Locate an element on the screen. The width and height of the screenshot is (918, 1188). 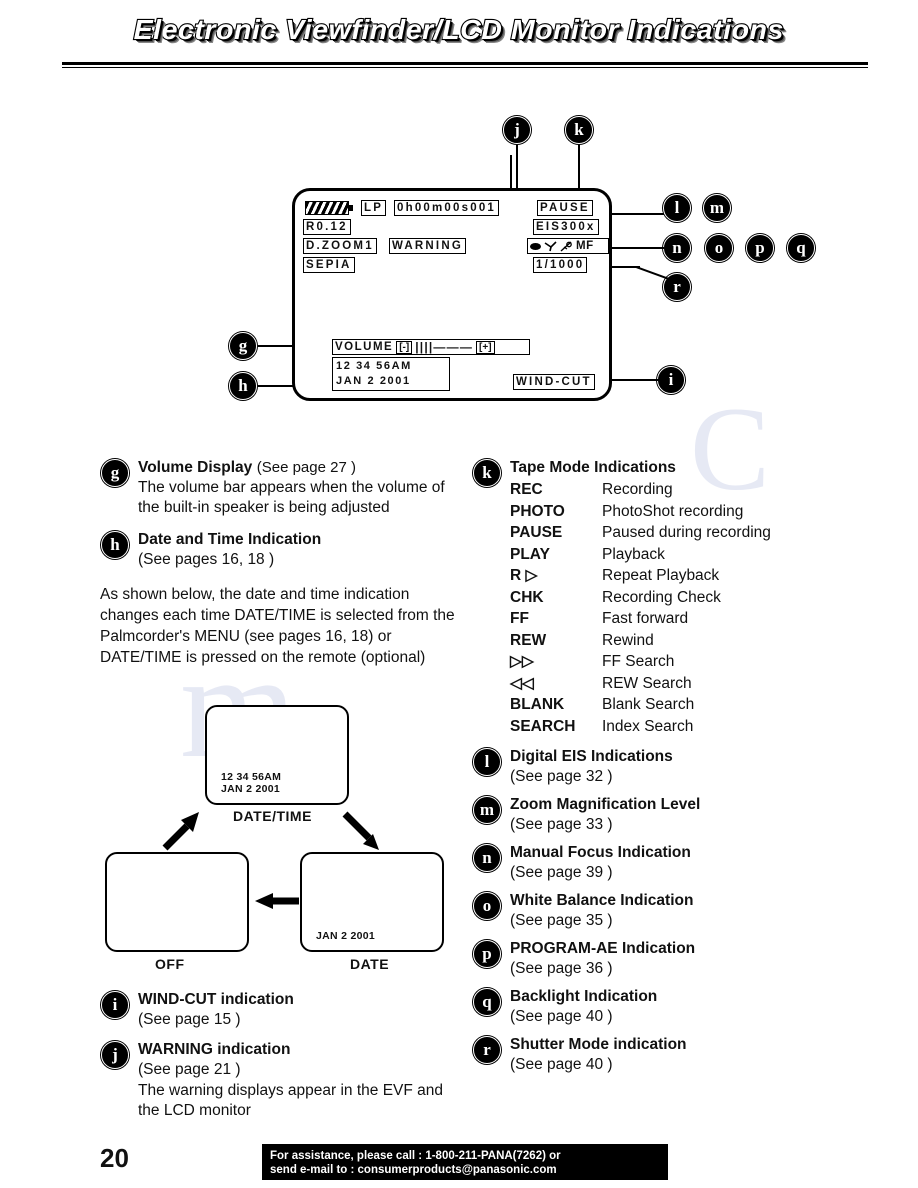
flow-screen-datetime-text: 12 34 56AM JAN 2 2001 is located at coordinates (251, 783).